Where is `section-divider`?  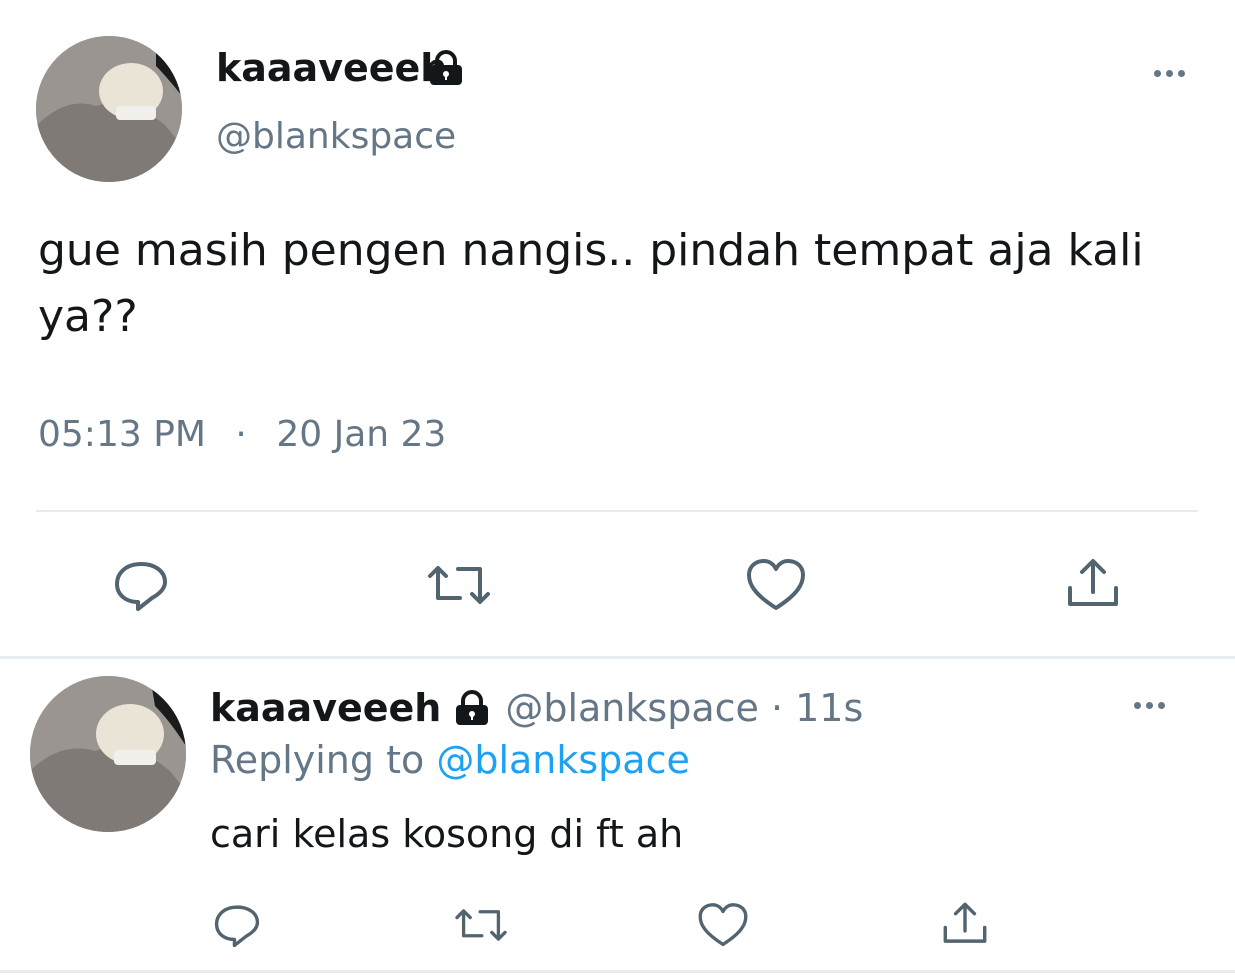
section-divider is located at coordinates (617, 657).